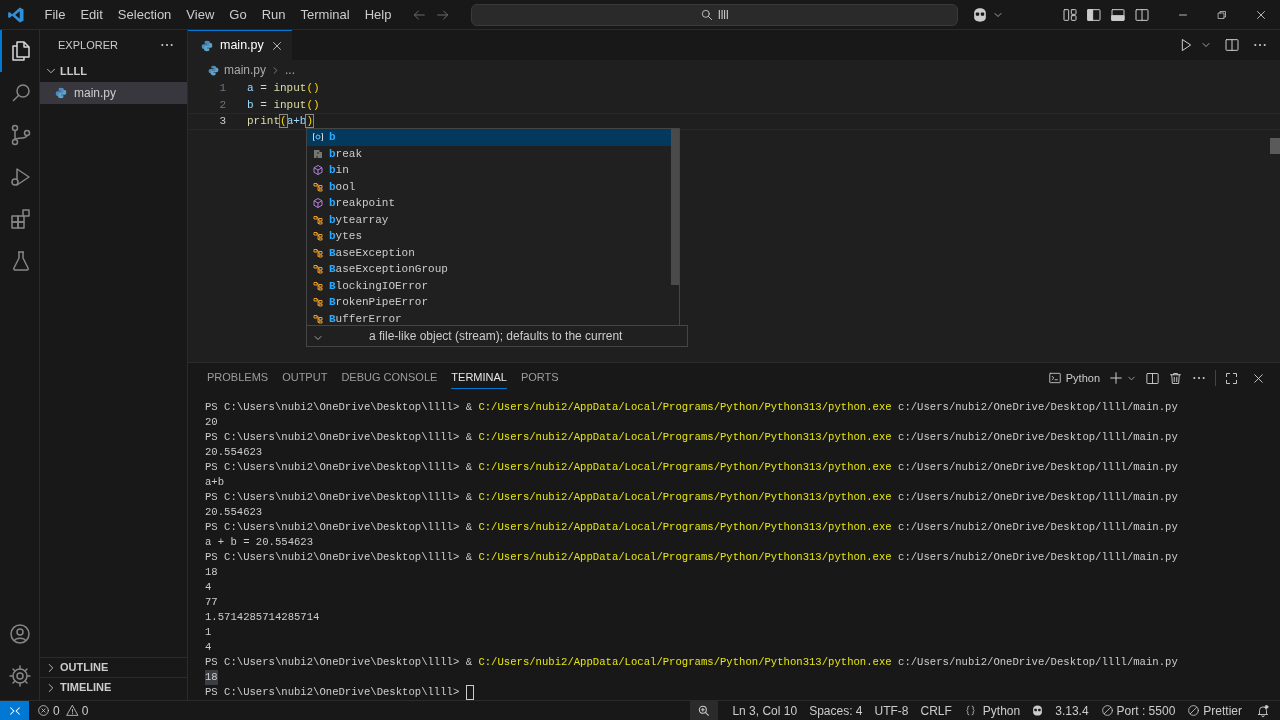  What do you see at coordinates (245, 70) in the screenshot?
I see `breadcrumb-item: main.py` at bounding box center [245, 70].